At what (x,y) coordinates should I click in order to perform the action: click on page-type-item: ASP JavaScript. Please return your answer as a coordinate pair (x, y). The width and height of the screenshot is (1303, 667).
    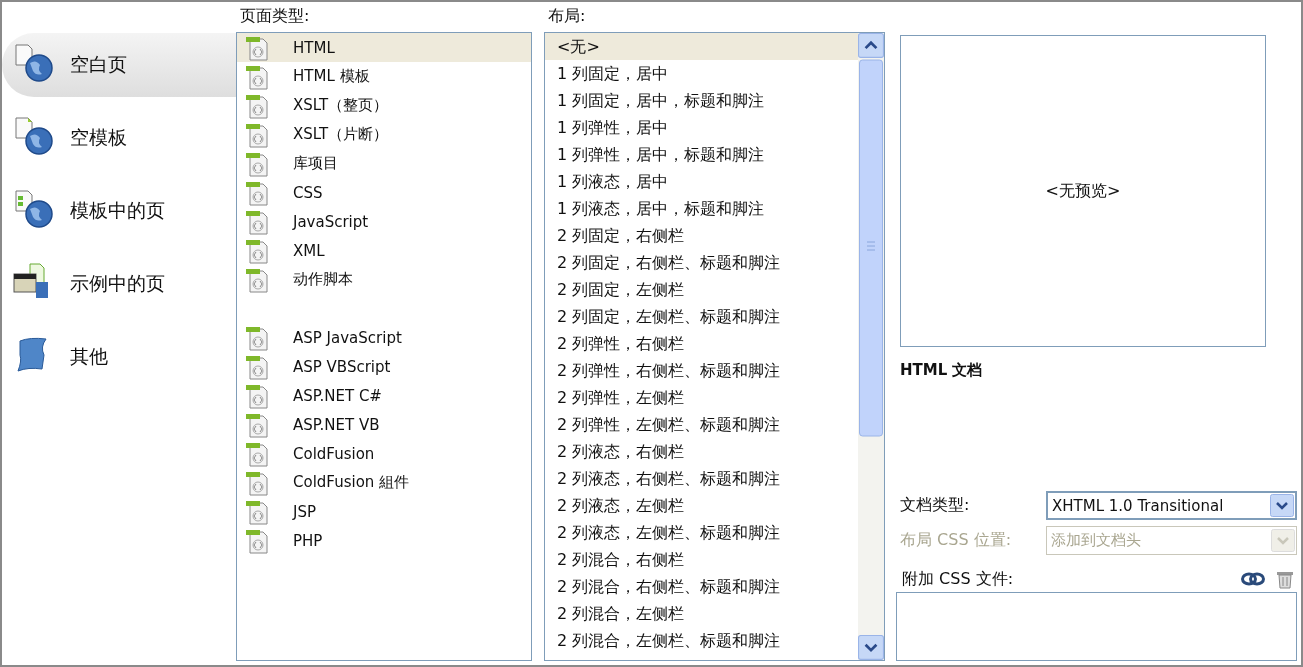
    Looking at the image, I should click on (384, 337).